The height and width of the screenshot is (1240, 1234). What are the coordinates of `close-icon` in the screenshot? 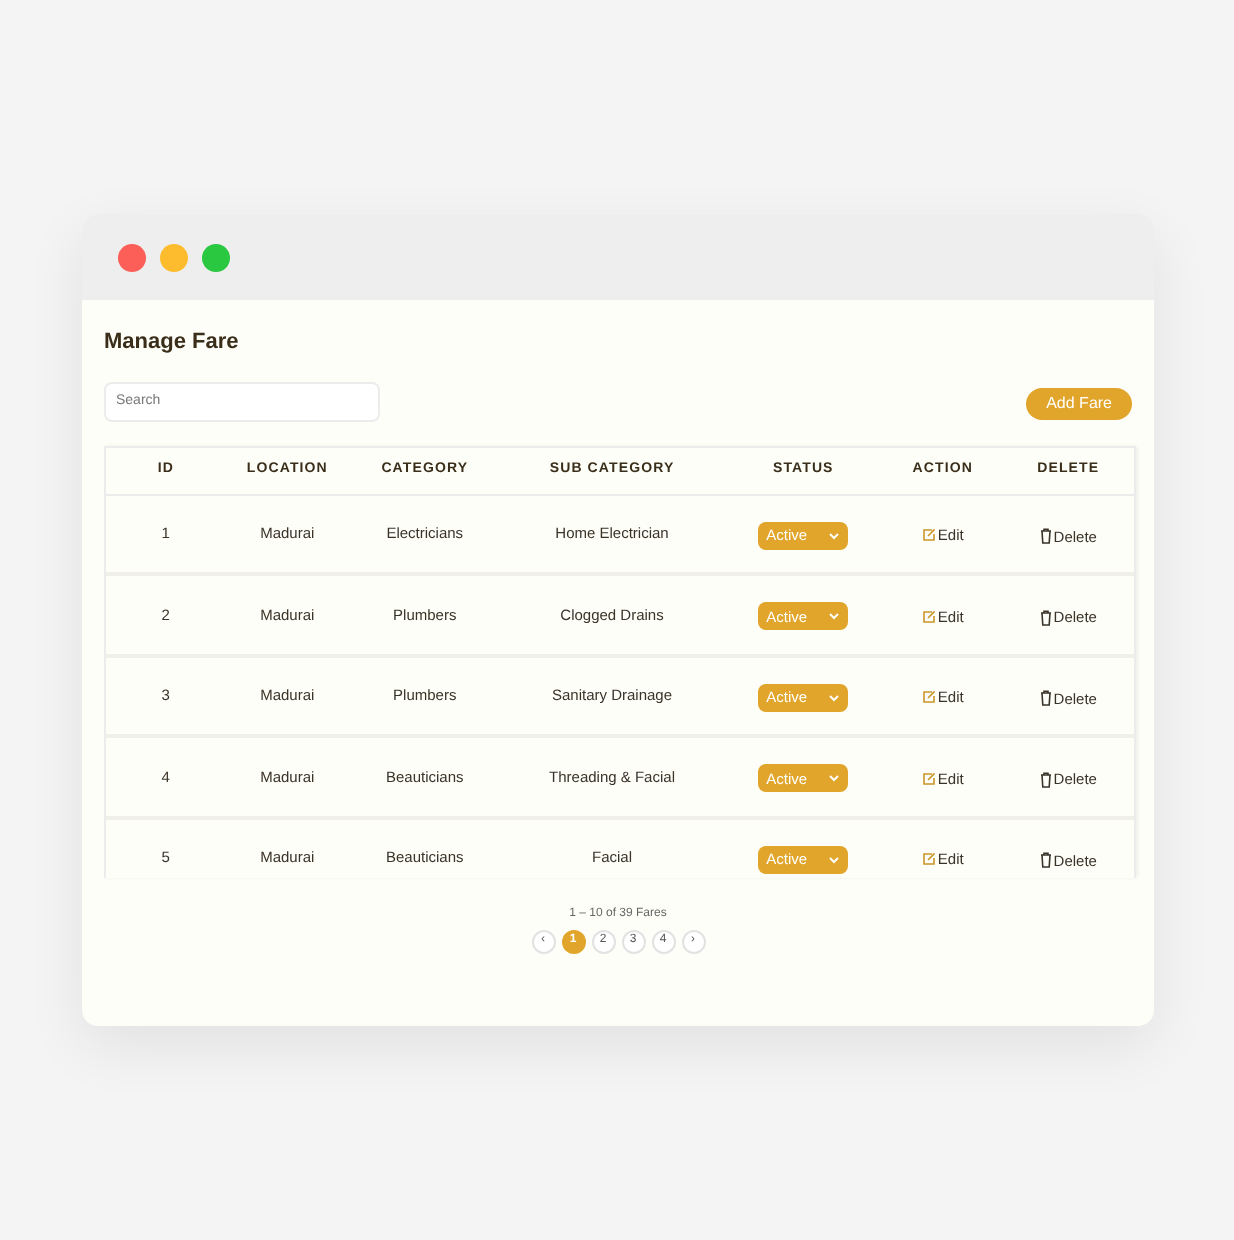 It's located at (132, 257).